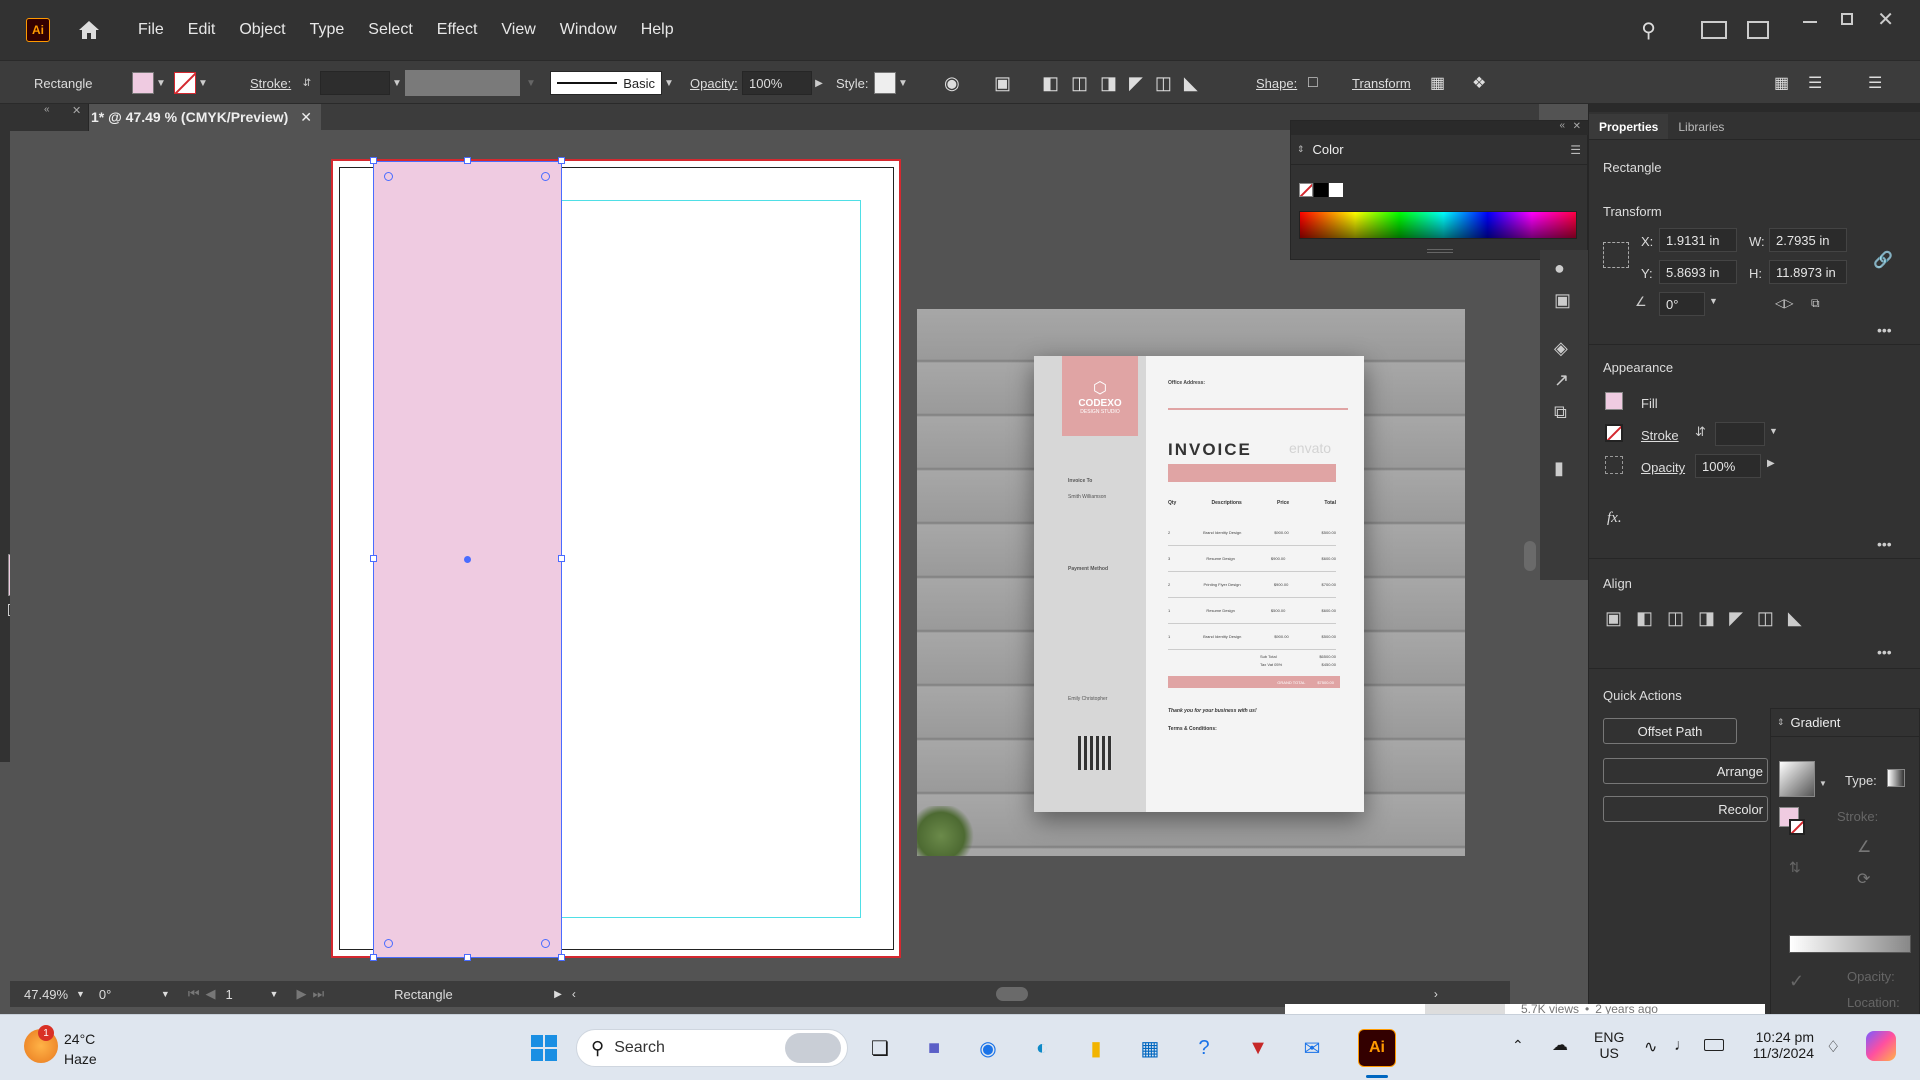 This screenshot has height=1080, width=1920. I want to click on volume-icon: ♩, so click(1682, 1046).